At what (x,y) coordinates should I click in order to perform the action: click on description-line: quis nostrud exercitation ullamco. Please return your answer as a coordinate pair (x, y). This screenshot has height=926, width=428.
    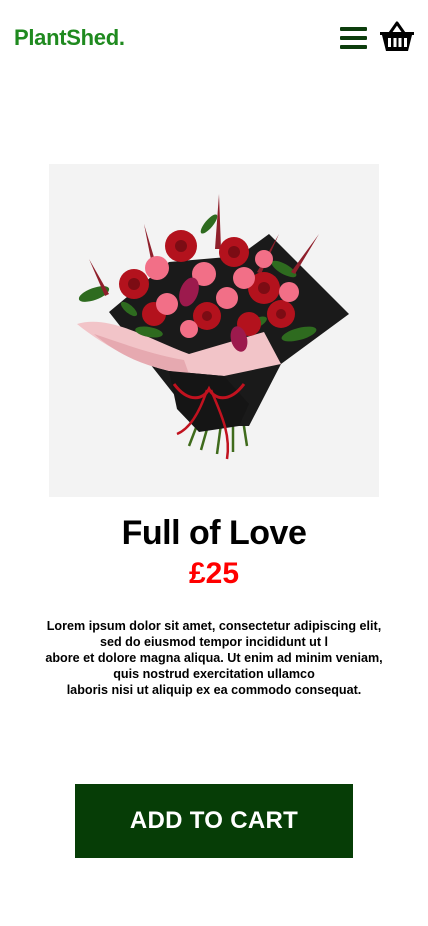
    Looking at the image, I should click on (214, 674).